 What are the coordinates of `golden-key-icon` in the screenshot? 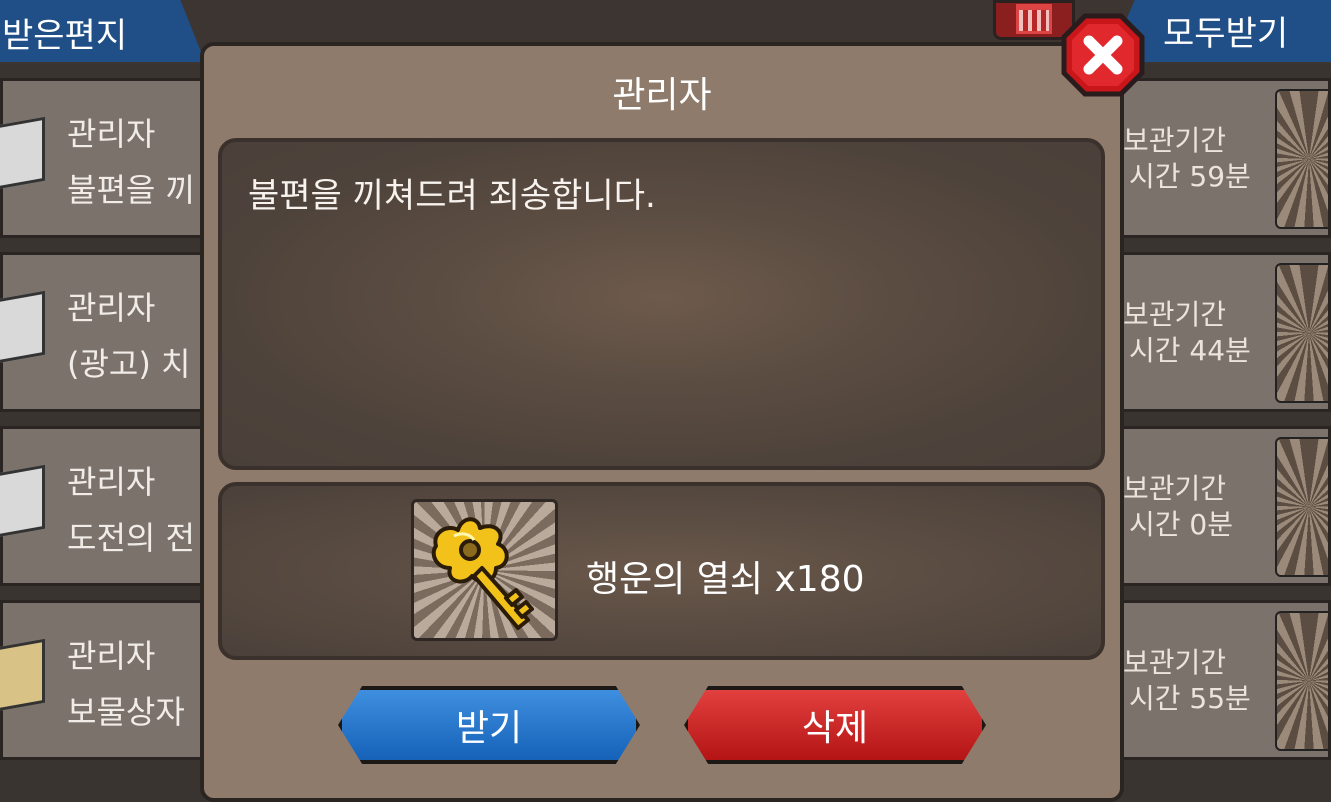 It's located at (482, 573).